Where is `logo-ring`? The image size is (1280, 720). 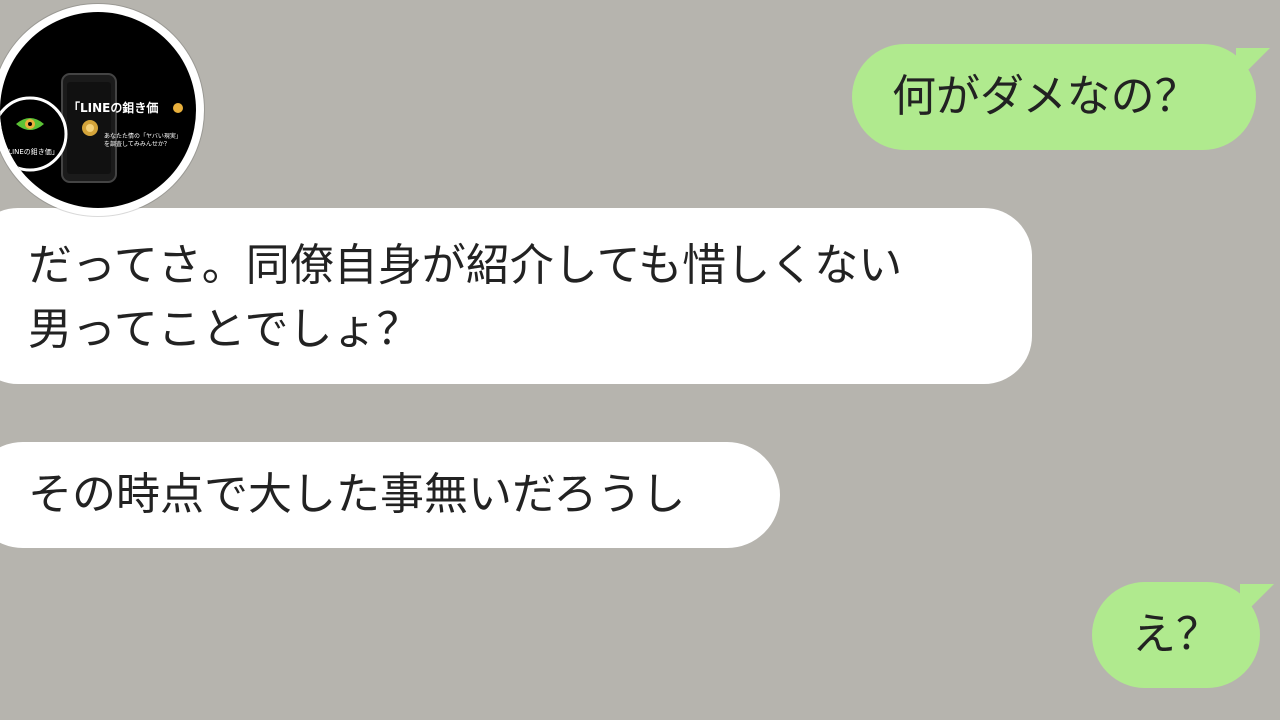
logo-ring is located at coordinates (34, 134).